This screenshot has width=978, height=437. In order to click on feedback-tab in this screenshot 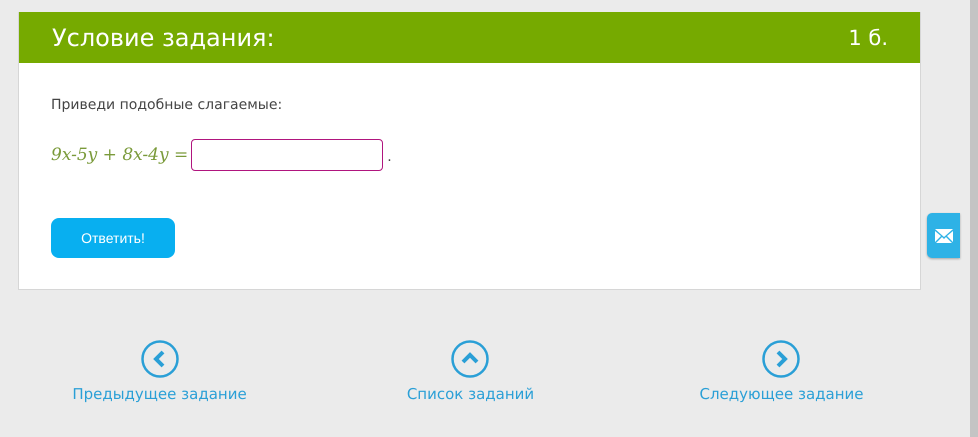, I will do `click(943, 235)`.